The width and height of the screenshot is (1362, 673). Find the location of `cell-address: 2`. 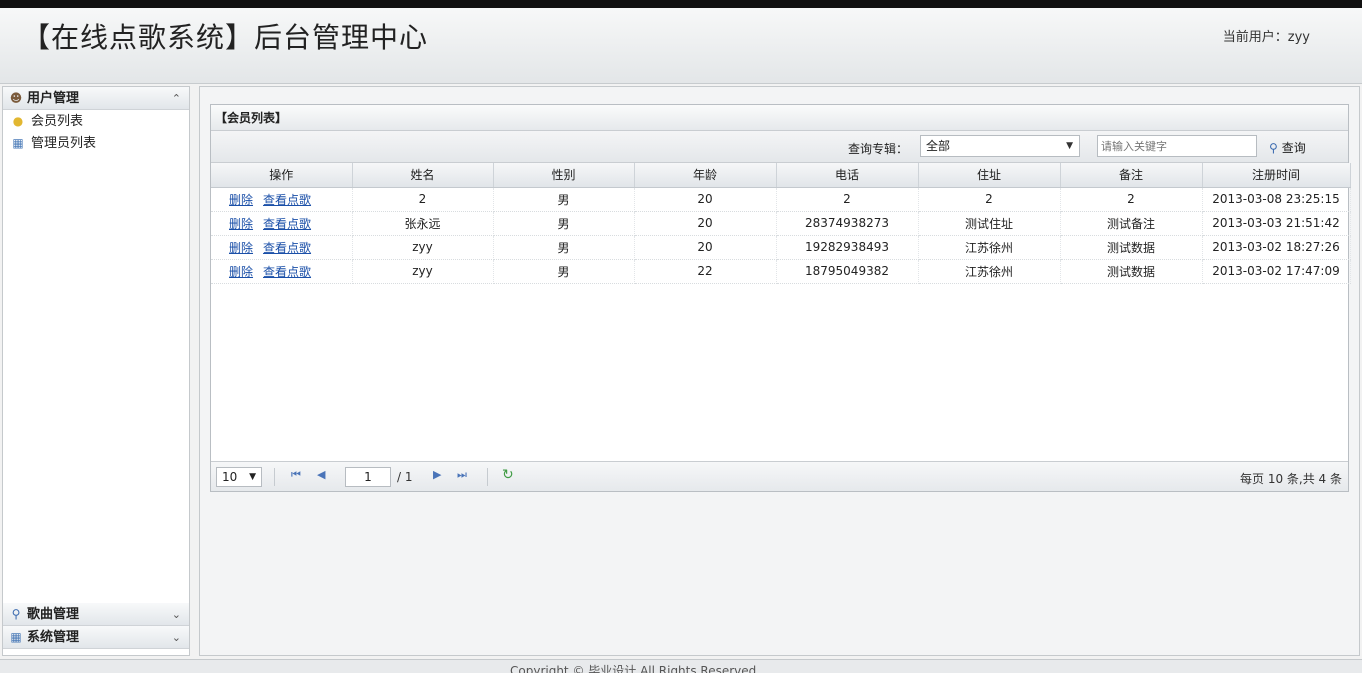

cell-address: 2 is located at coordinates (989, 199).